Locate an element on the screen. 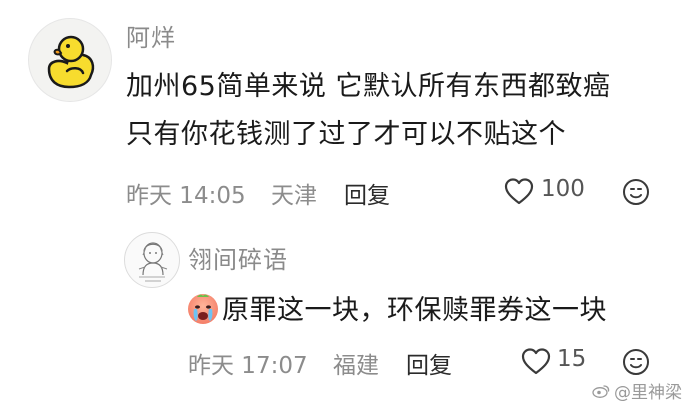 This screenshot has height=404, width=690. reply-like-count: 15 is located at coordinates (572, 359).